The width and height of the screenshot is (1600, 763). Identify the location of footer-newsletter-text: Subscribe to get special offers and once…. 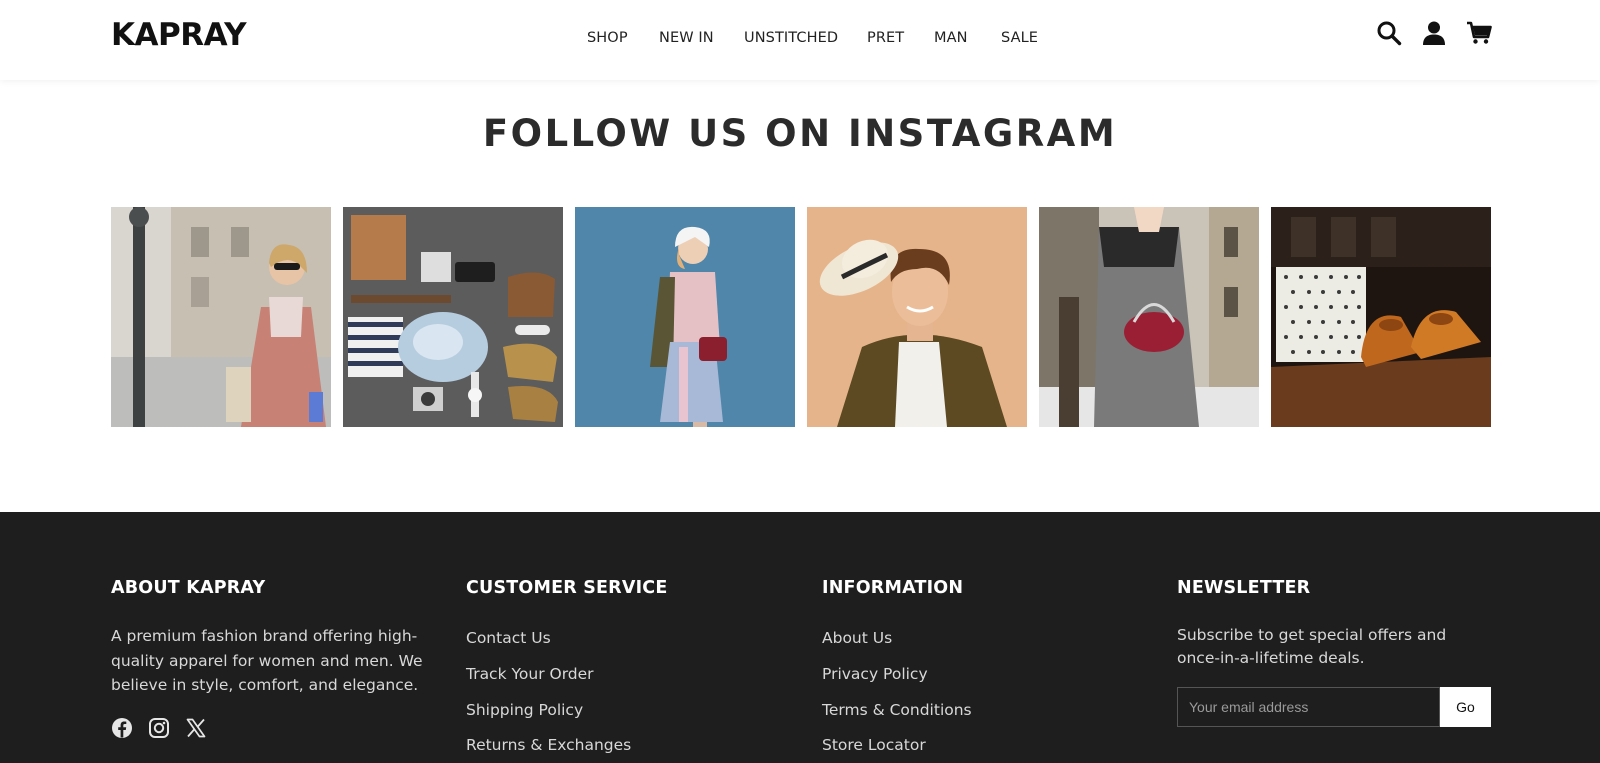
(1312, 646).